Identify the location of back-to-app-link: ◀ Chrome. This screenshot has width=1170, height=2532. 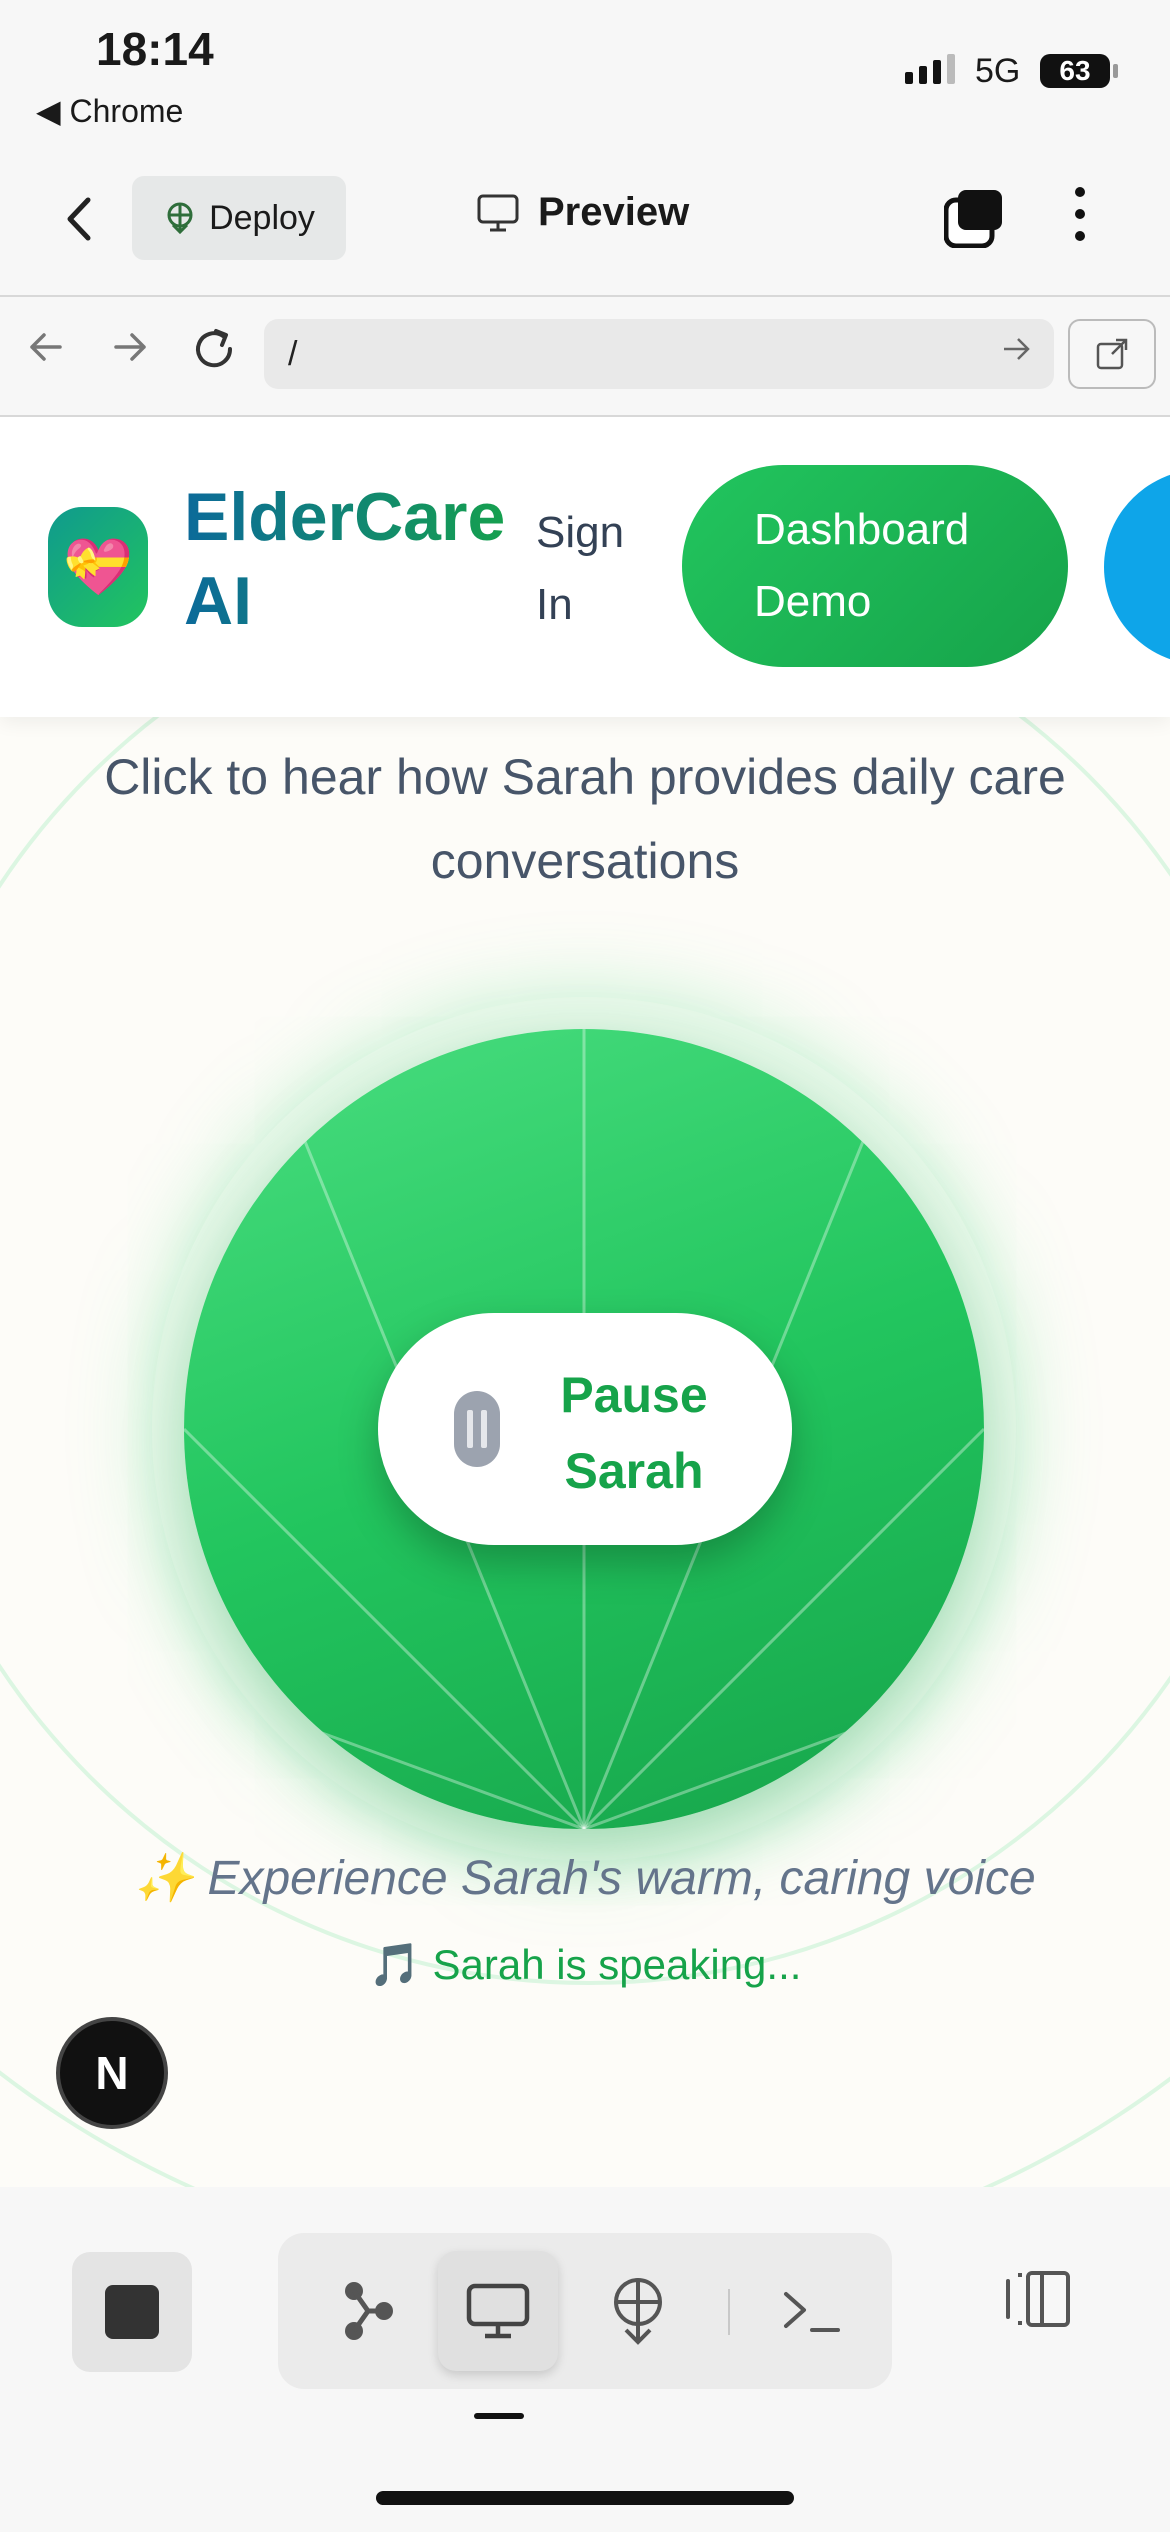
(109, 111).